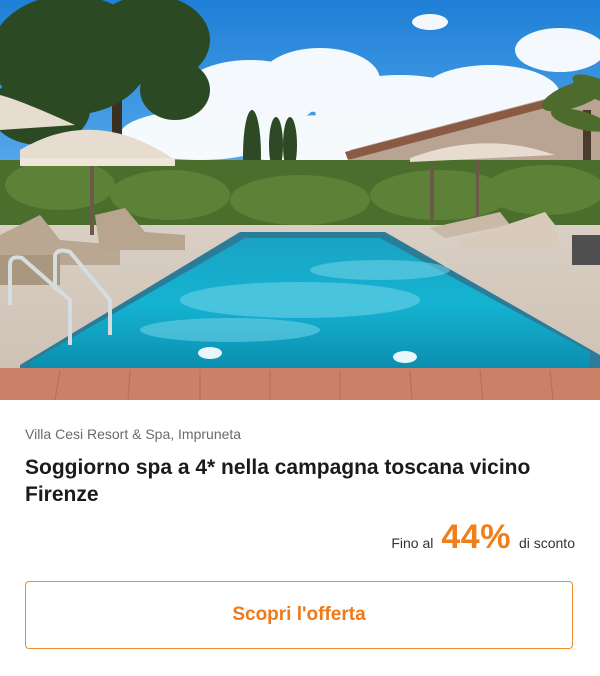  What do you see at coordinates (546, 543) in the screenshot?
I see `discount-suffix: di sconto` at bounding box center [546, 543].